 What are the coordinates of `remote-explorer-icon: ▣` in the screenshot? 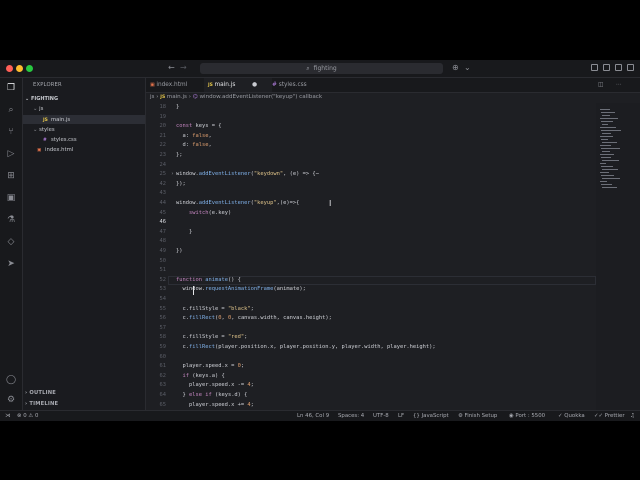 It's located at (11, 198).